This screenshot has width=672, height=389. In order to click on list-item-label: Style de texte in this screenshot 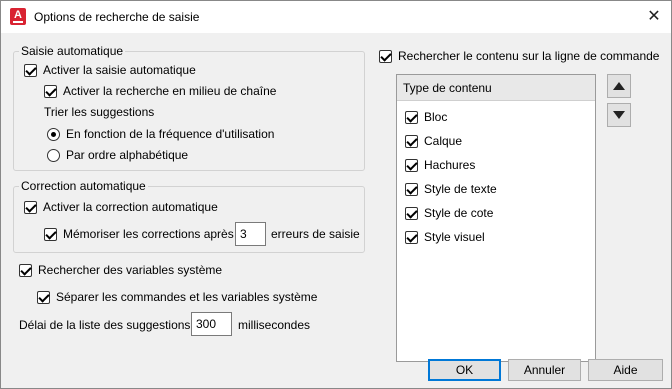, I will do `click(460, 189)`.